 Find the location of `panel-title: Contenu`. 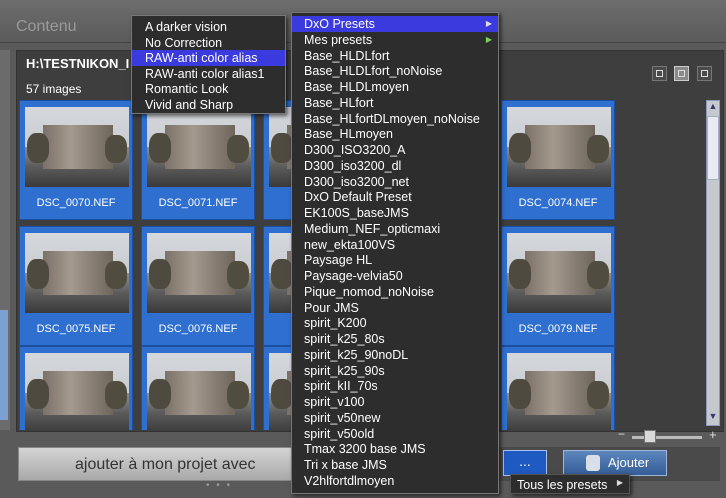

panel-title: Contenu is located at coordinates (46, 26).